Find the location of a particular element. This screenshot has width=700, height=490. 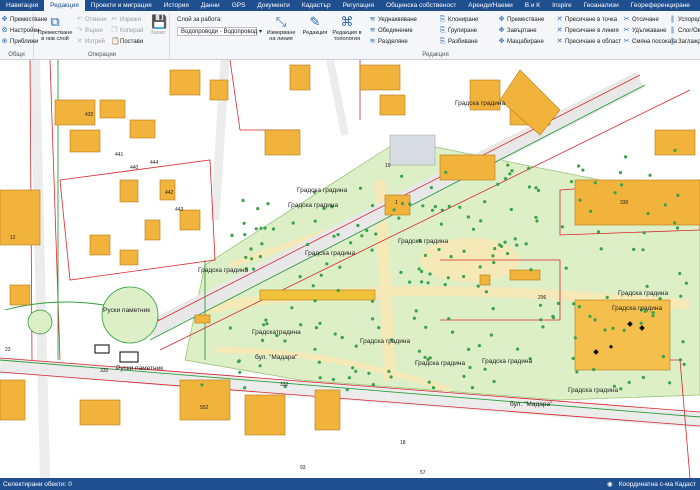

delete-button: ✕ Изтрий is located at coordinates (90, 41).